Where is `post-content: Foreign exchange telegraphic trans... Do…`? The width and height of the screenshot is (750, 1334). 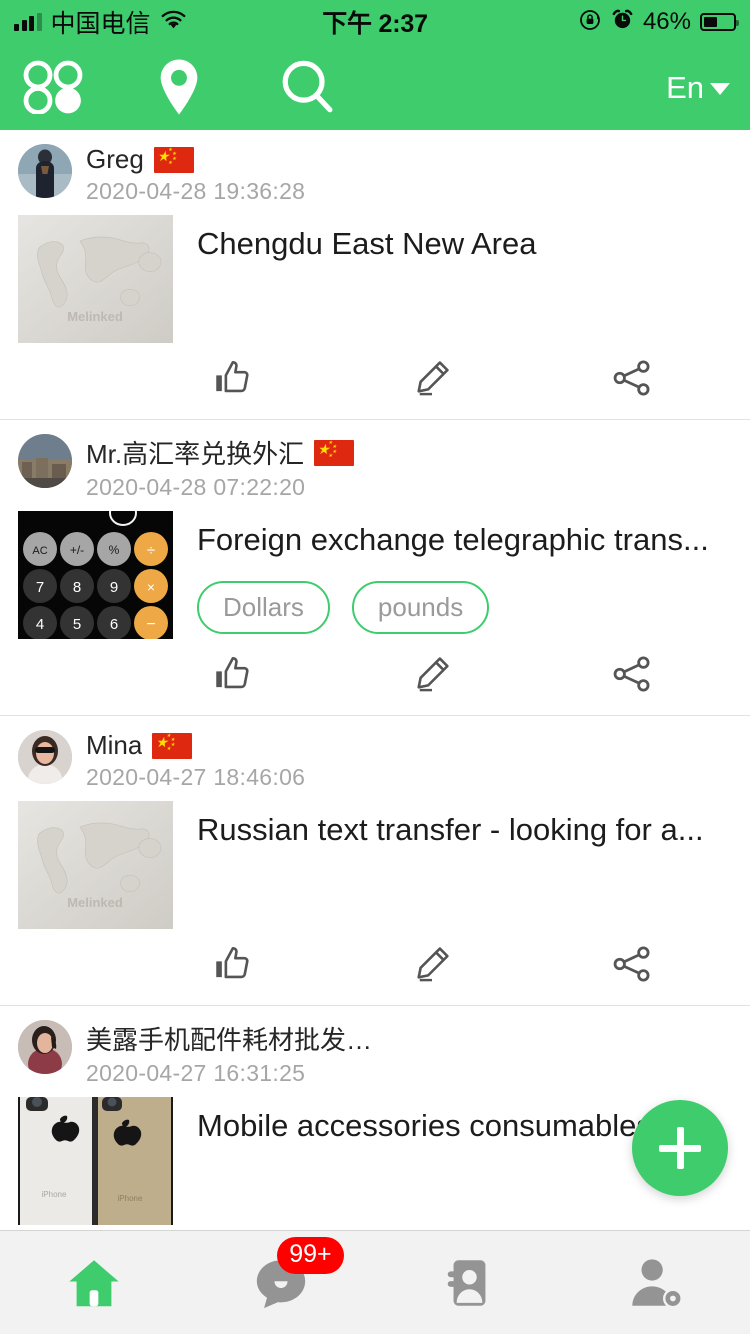
post-content: Foreign exchange telegraphic trans... Do… is located at coordinates (464, 575).